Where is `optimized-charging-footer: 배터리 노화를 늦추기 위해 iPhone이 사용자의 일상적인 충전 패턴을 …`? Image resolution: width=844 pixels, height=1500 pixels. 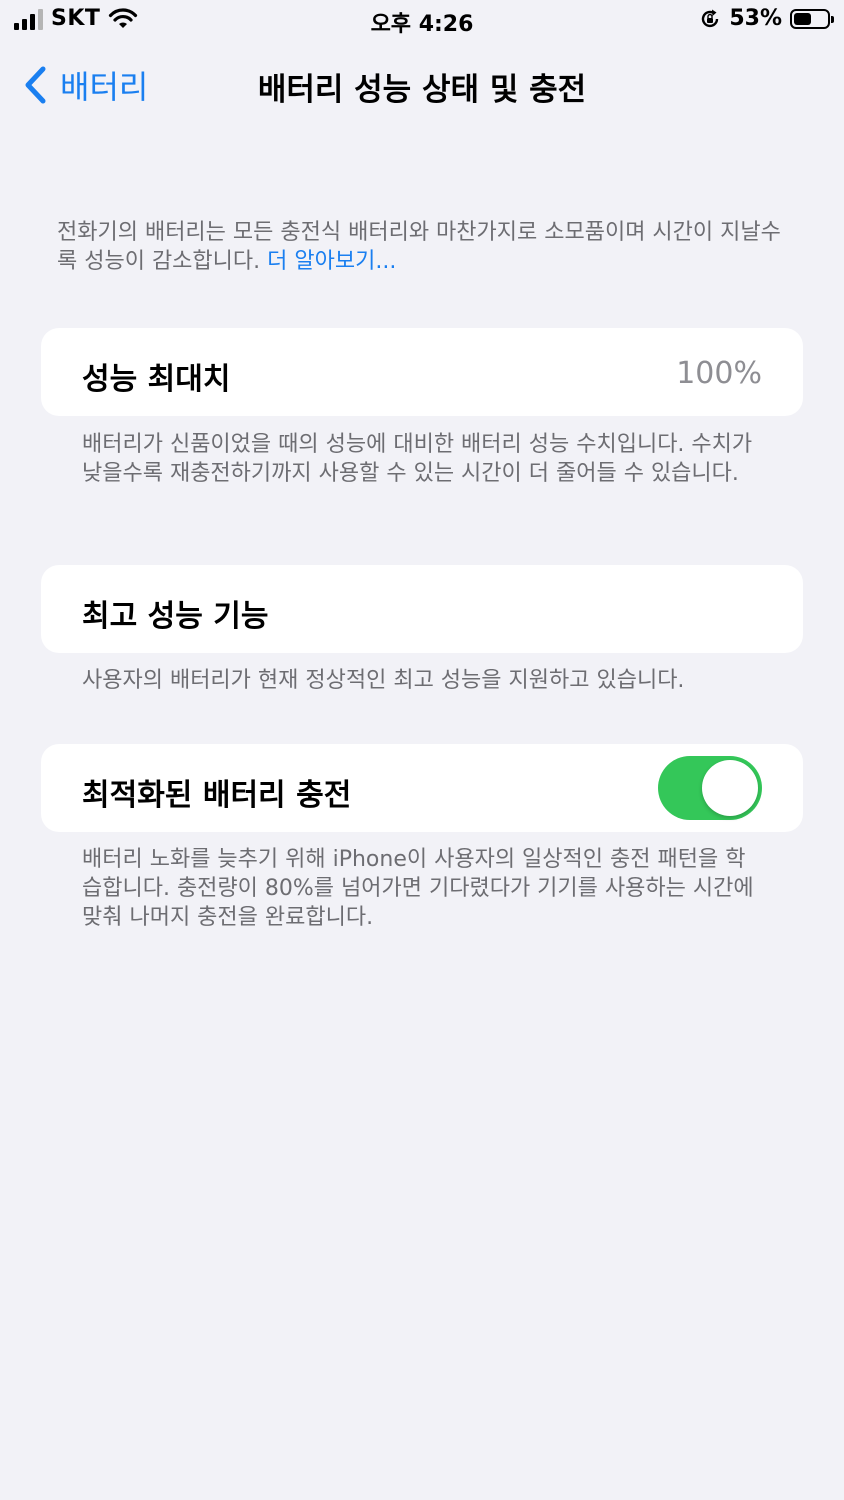
optimized-charging-footer: 배터리 노화를 늦추기 위해 iPhone이 사용자의 일상적인 충전 패턴을 … is located at coordinates (418, 888).